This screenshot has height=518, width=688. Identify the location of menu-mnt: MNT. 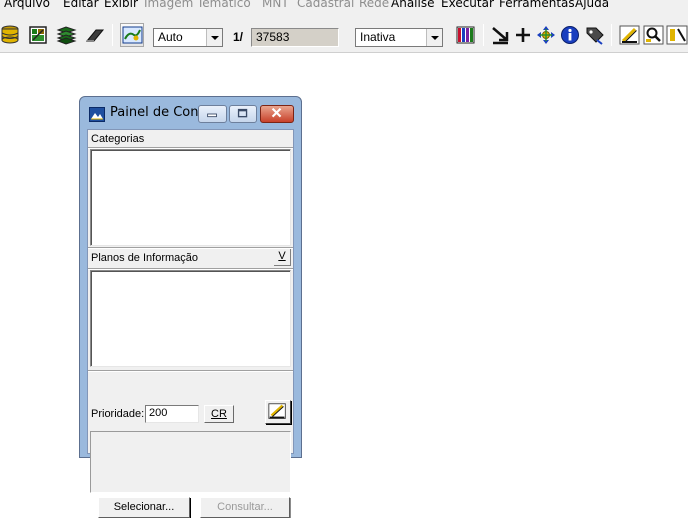
(275, 5).